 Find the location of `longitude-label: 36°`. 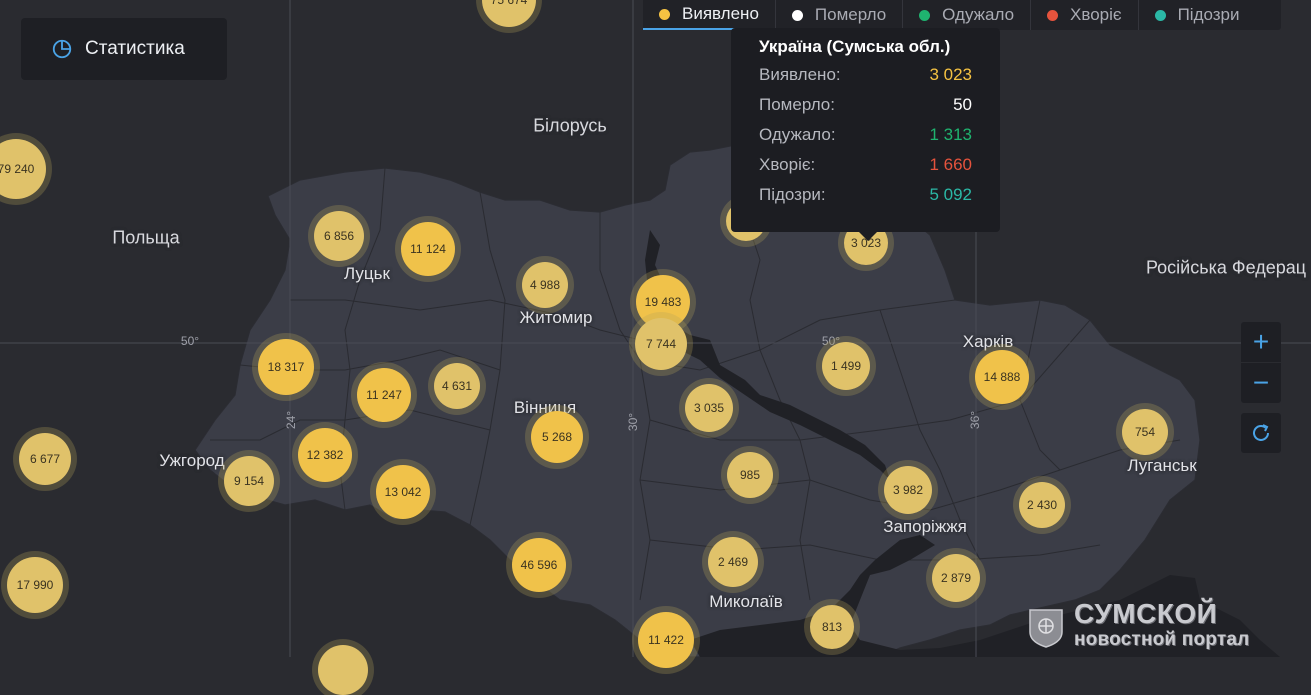

longitude-label: 36° is located at coordinates (975, 420).